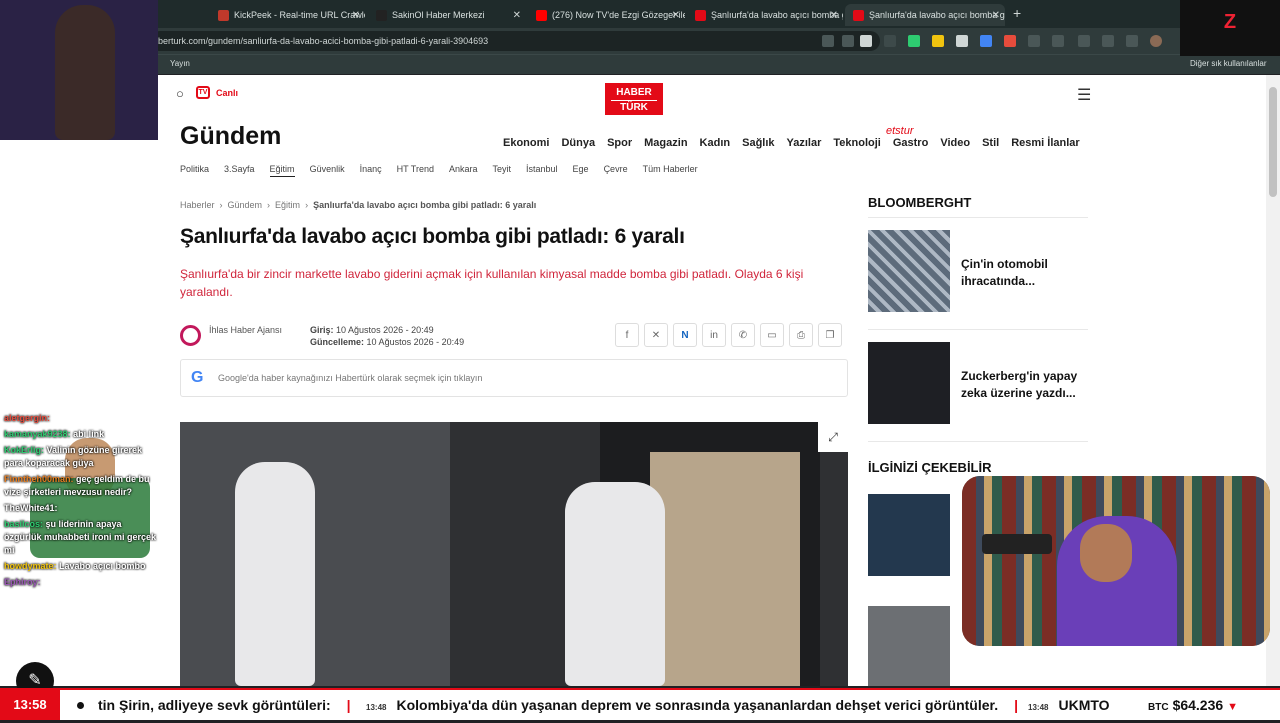  I want to click on subnav-item: Teyit, so click(502, 170).